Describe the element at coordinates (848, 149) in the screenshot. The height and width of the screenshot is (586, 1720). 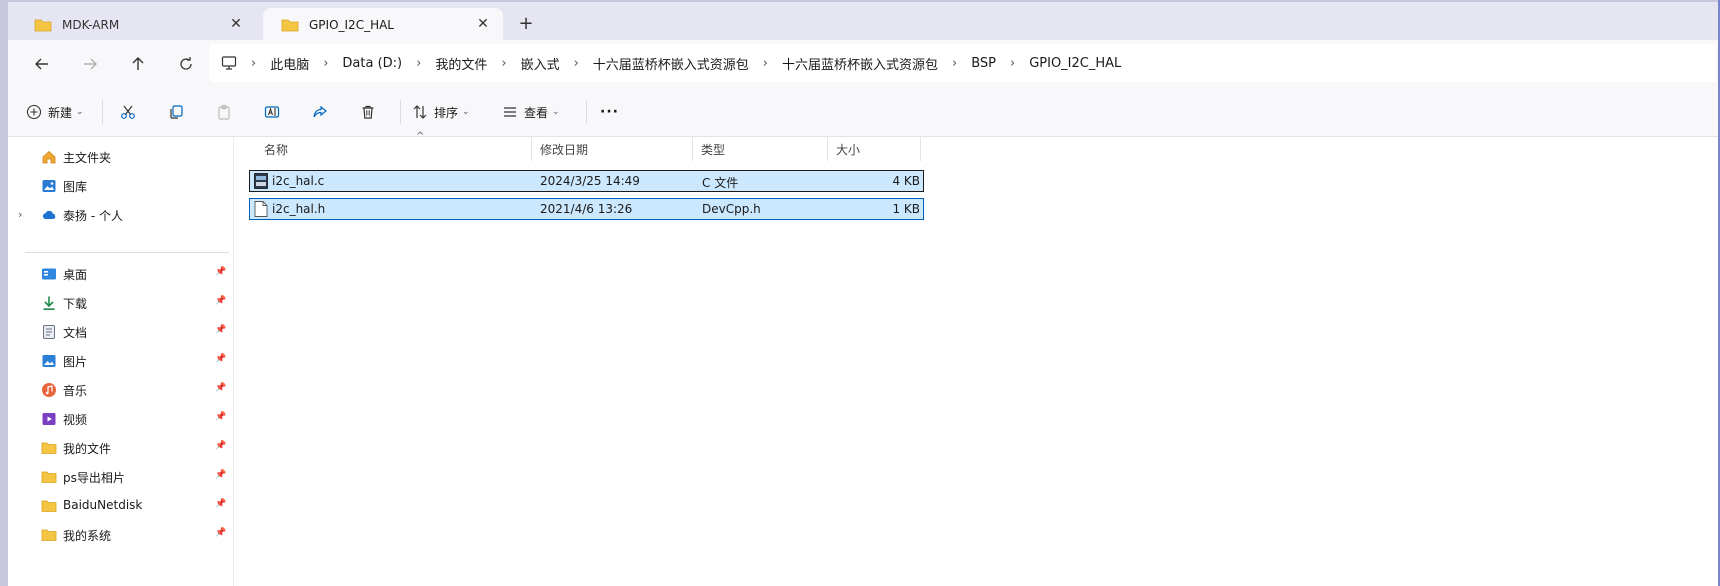
I see `column-header-label: 大小` at that location.